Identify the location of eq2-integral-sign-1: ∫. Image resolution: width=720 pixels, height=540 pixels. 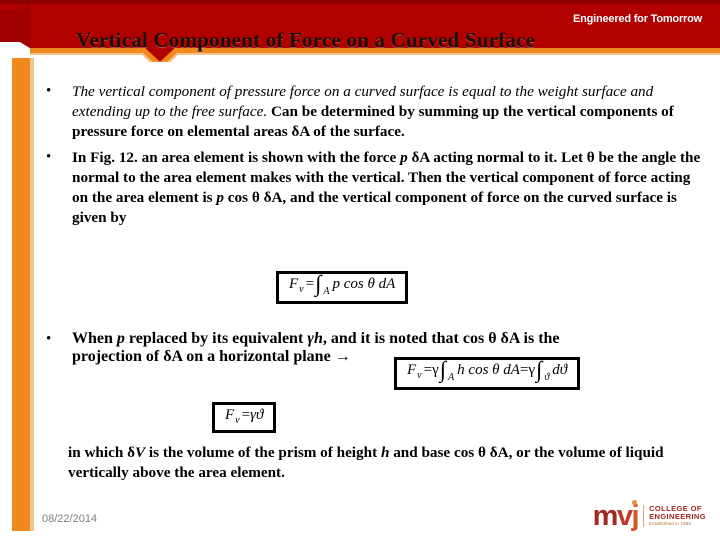
(443, 369).